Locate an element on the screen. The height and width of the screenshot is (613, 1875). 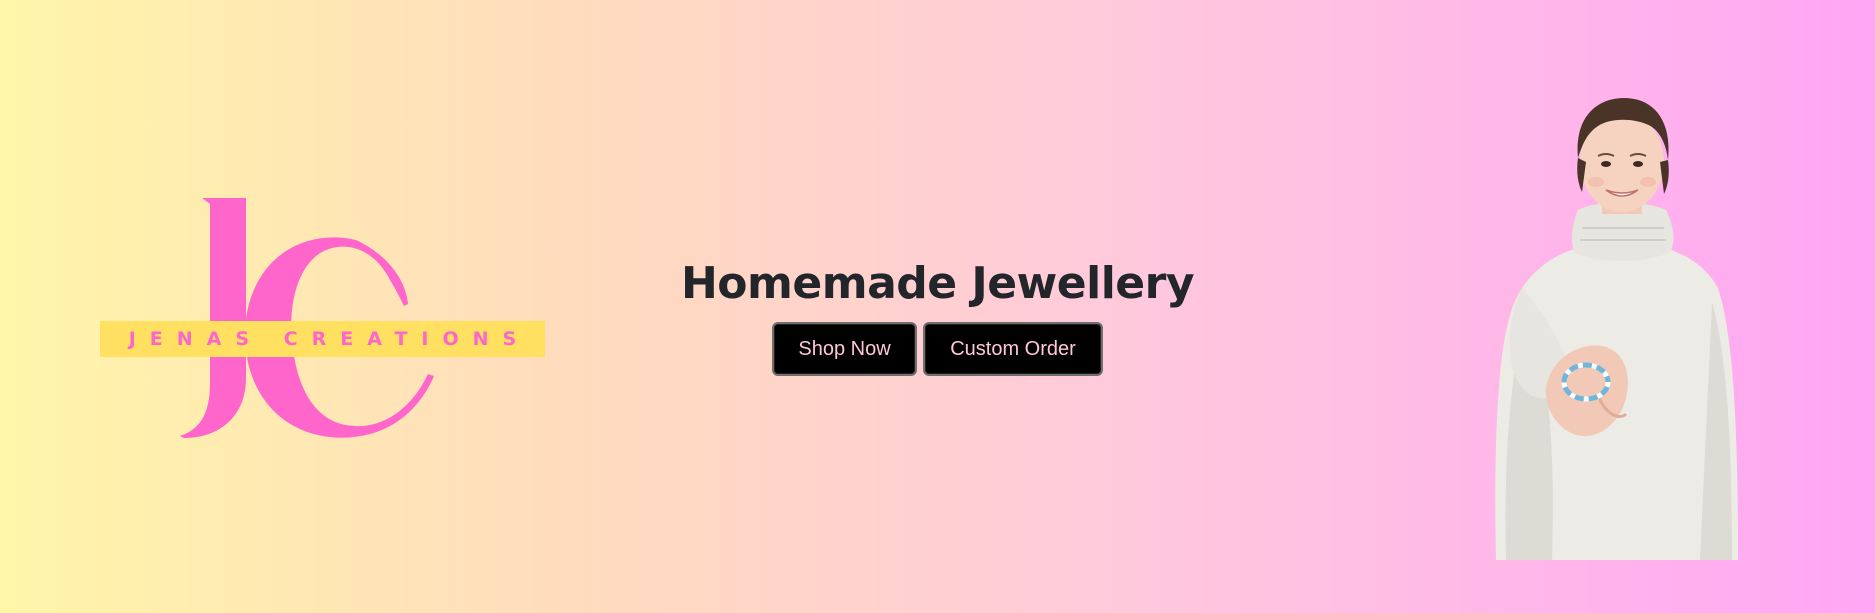
hero-buttons: Shop Now Custom Order is located at coordinates (937, 349).